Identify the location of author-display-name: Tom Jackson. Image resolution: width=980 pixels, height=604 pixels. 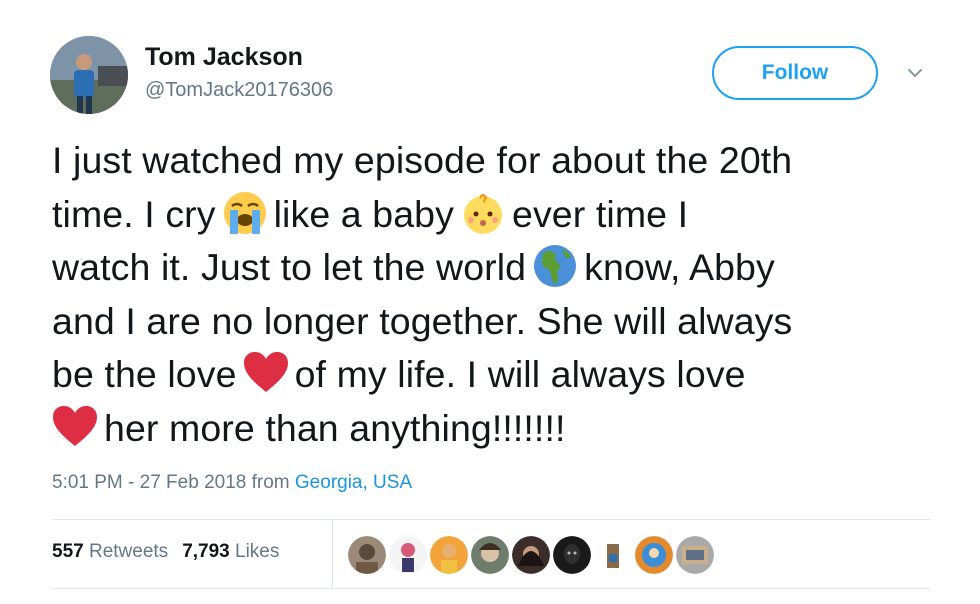
(224, 57).